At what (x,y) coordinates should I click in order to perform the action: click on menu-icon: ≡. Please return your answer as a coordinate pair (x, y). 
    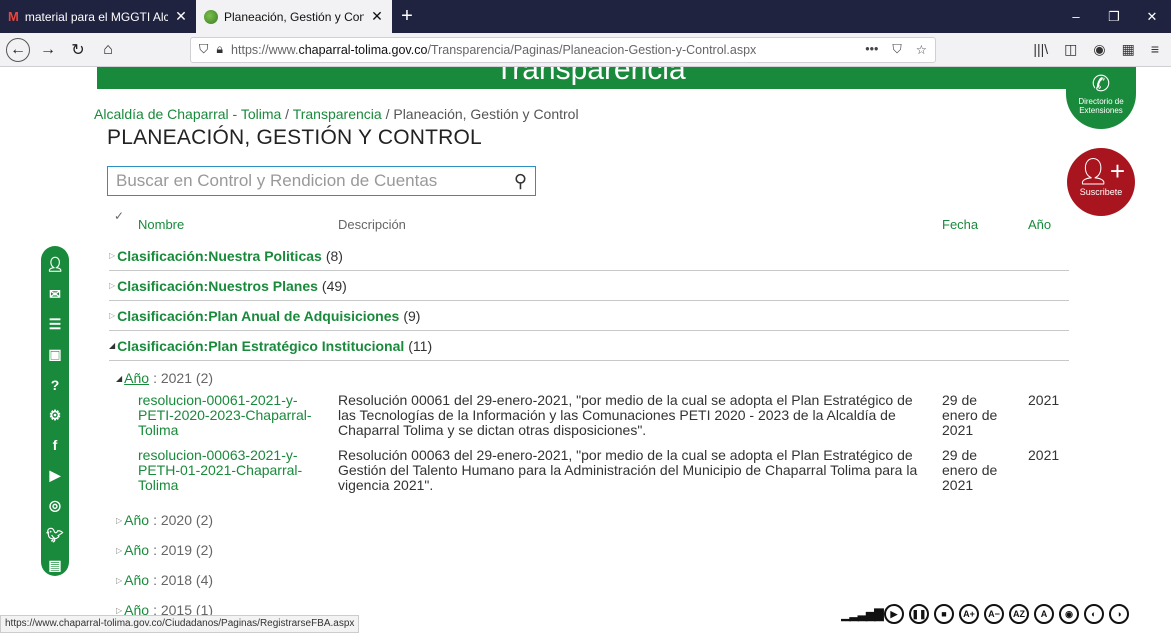
    Looking at the image, I should click on (1155, 49).